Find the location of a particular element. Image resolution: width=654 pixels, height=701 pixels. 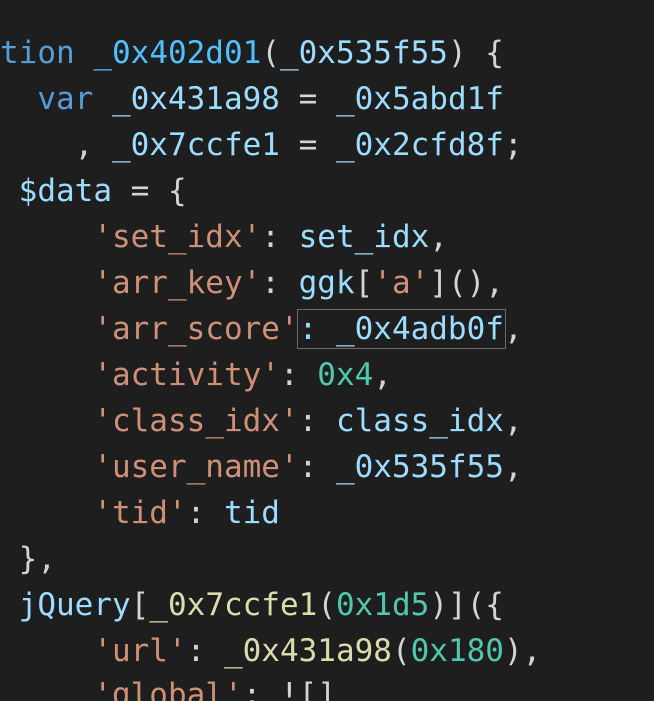

code-line: 'user_name': _0x535f55, is located at coordinates (261, 467).